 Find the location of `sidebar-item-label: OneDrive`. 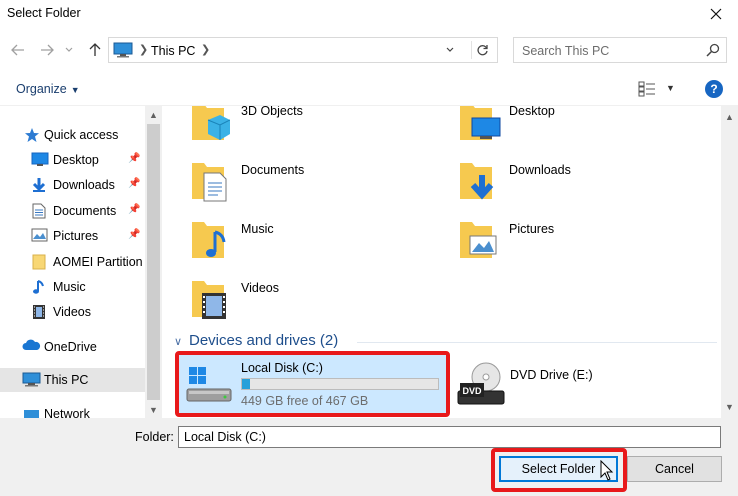

sidebar-item-label: OneDrive is located at coordinates (70, 347).